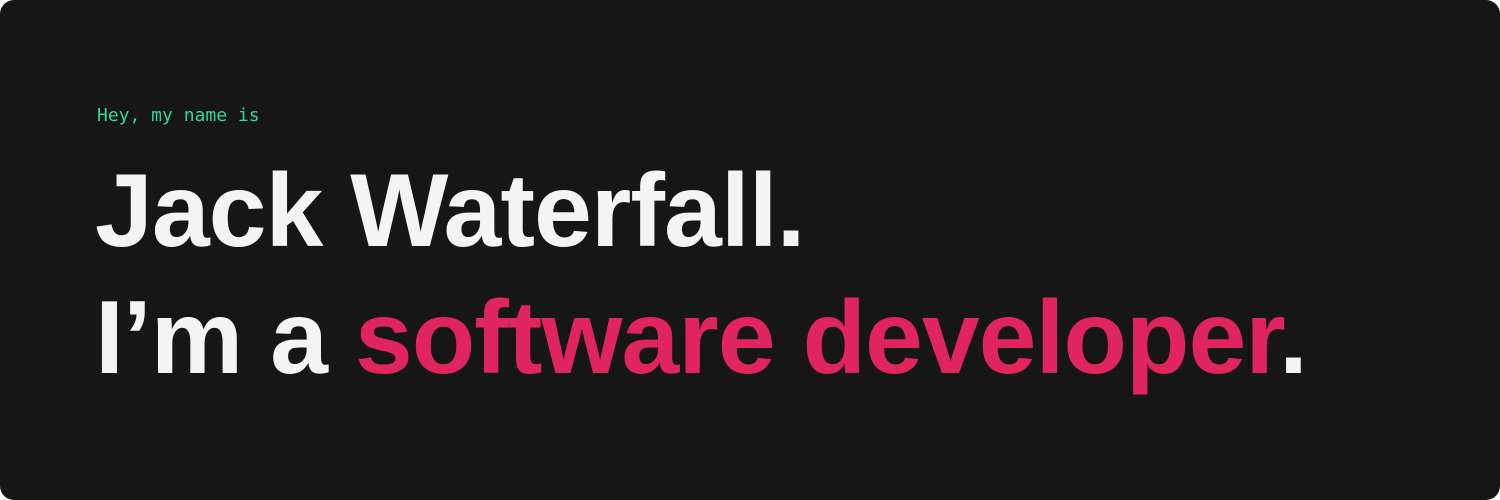 Image resolution: width=1500 pixels, height=500 pixels. Describe the element at coordinates (225, 338) in the screenshot. I see `role-prefix: I’m a` at that location.